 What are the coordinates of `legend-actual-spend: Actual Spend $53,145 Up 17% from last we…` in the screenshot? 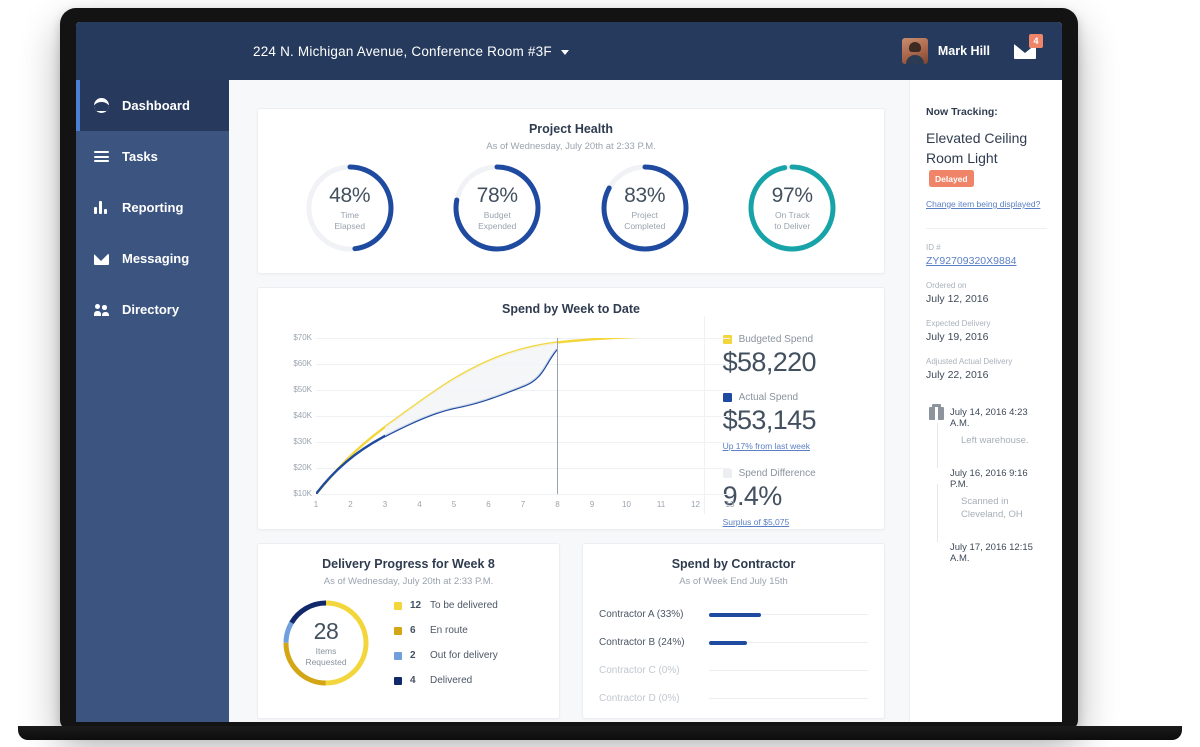 It's located at (803, 423).